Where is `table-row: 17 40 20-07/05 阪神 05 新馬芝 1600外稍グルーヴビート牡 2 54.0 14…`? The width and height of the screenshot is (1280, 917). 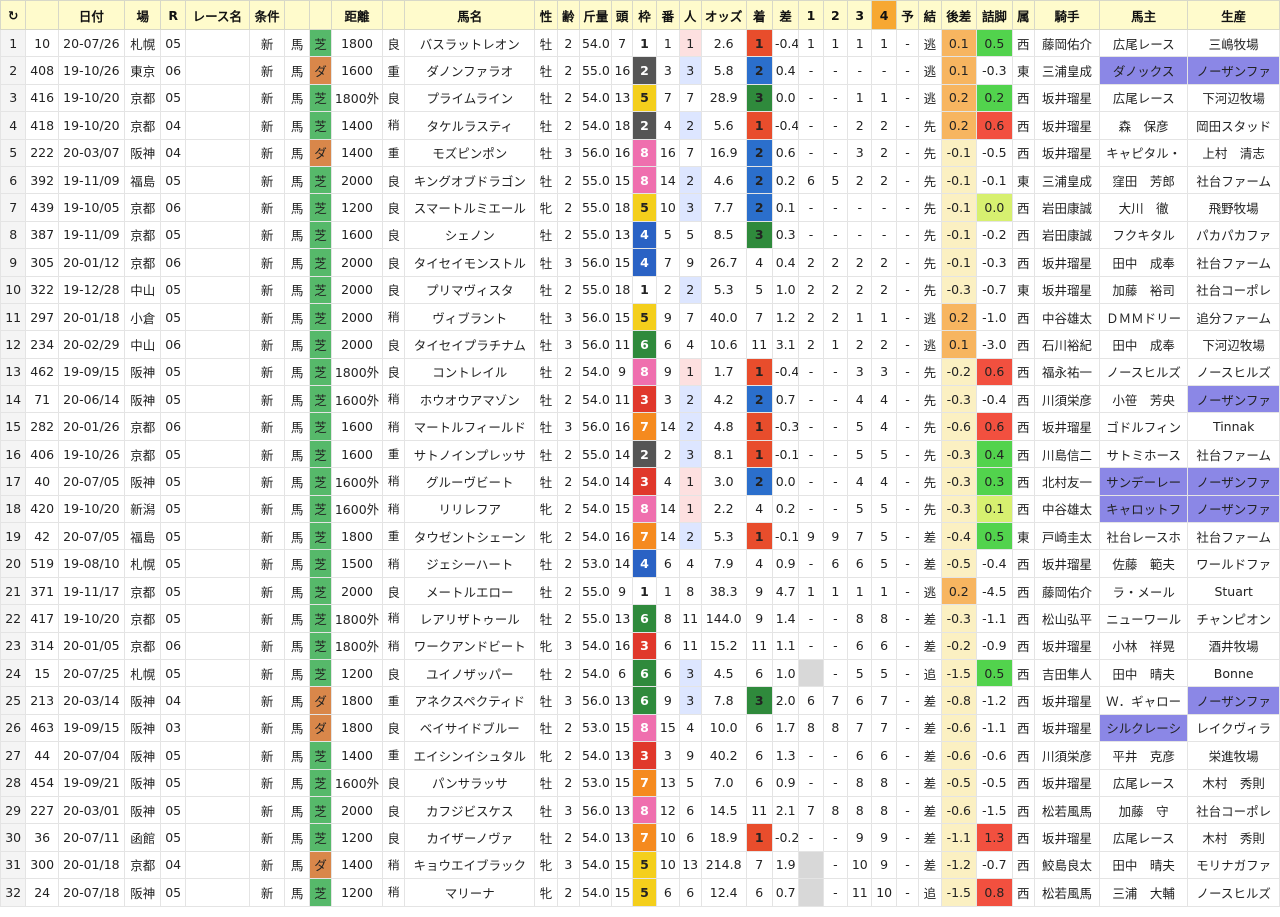
table-row: 17 40 20-07/05 阪神 05 新馬芝 1600外稍グルーヴビート牡 2 54.0 14… is located at coordinates (640, 481).